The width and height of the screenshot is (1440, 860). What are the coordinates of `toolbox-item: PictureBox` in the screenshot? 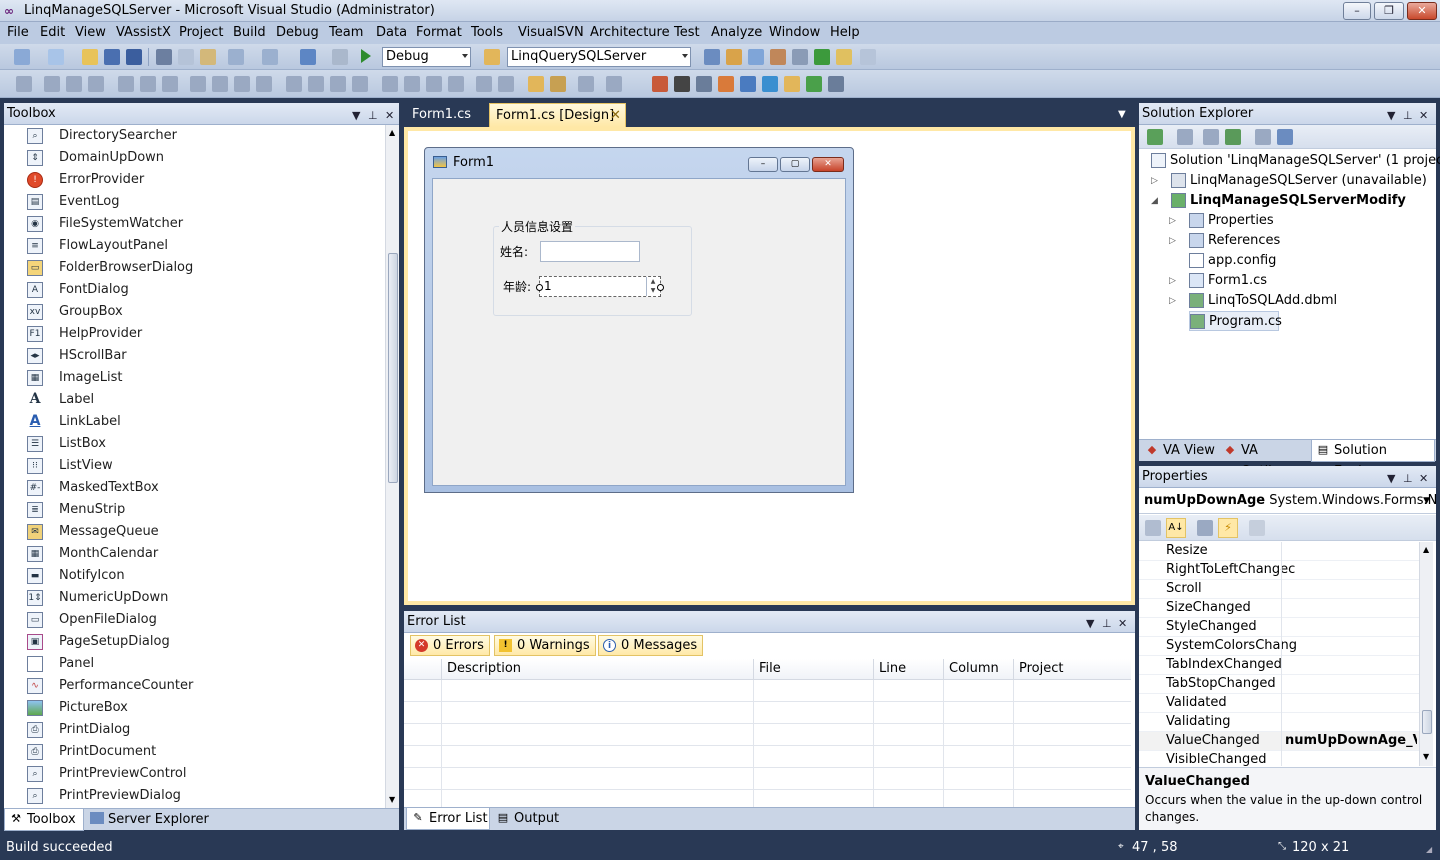 It's located at (194, 708).